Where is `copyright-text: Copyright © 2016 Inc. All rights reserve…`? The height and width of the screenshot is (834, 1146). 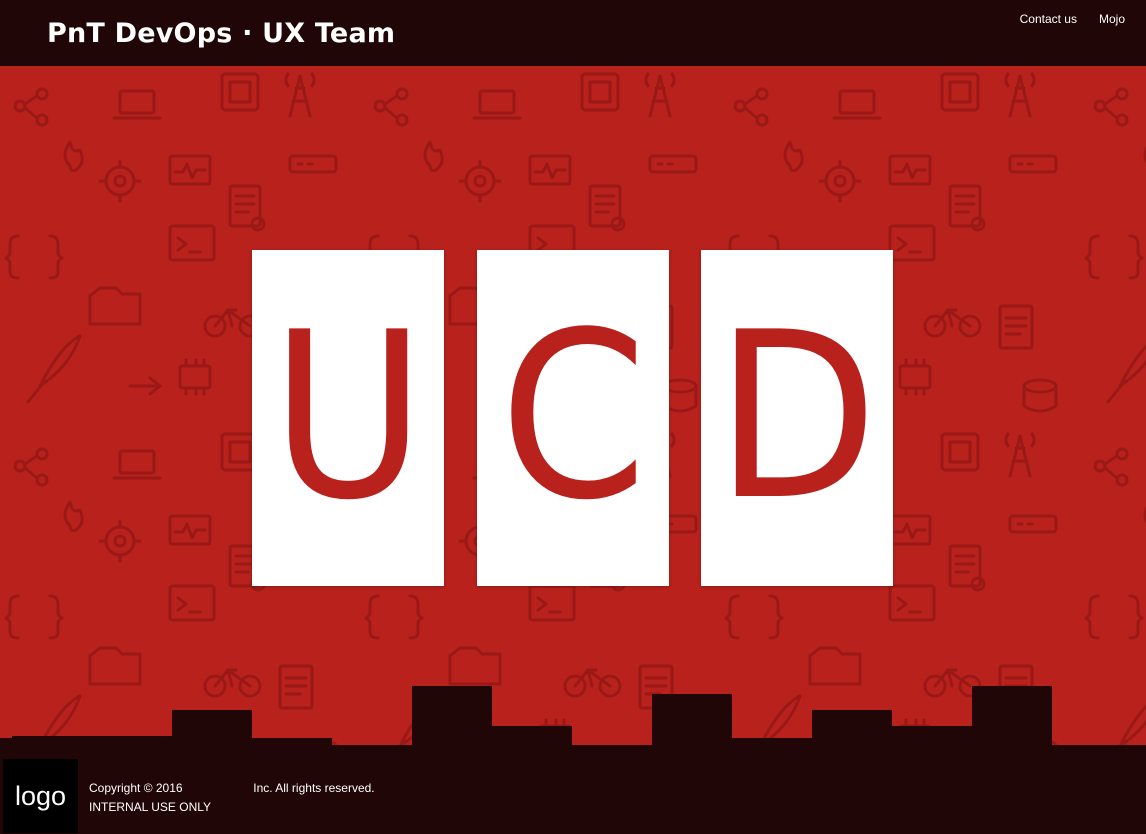
copyright-text: Copyright © 2016 Inc. All rights reserve… is located at coordinates (232, 788).